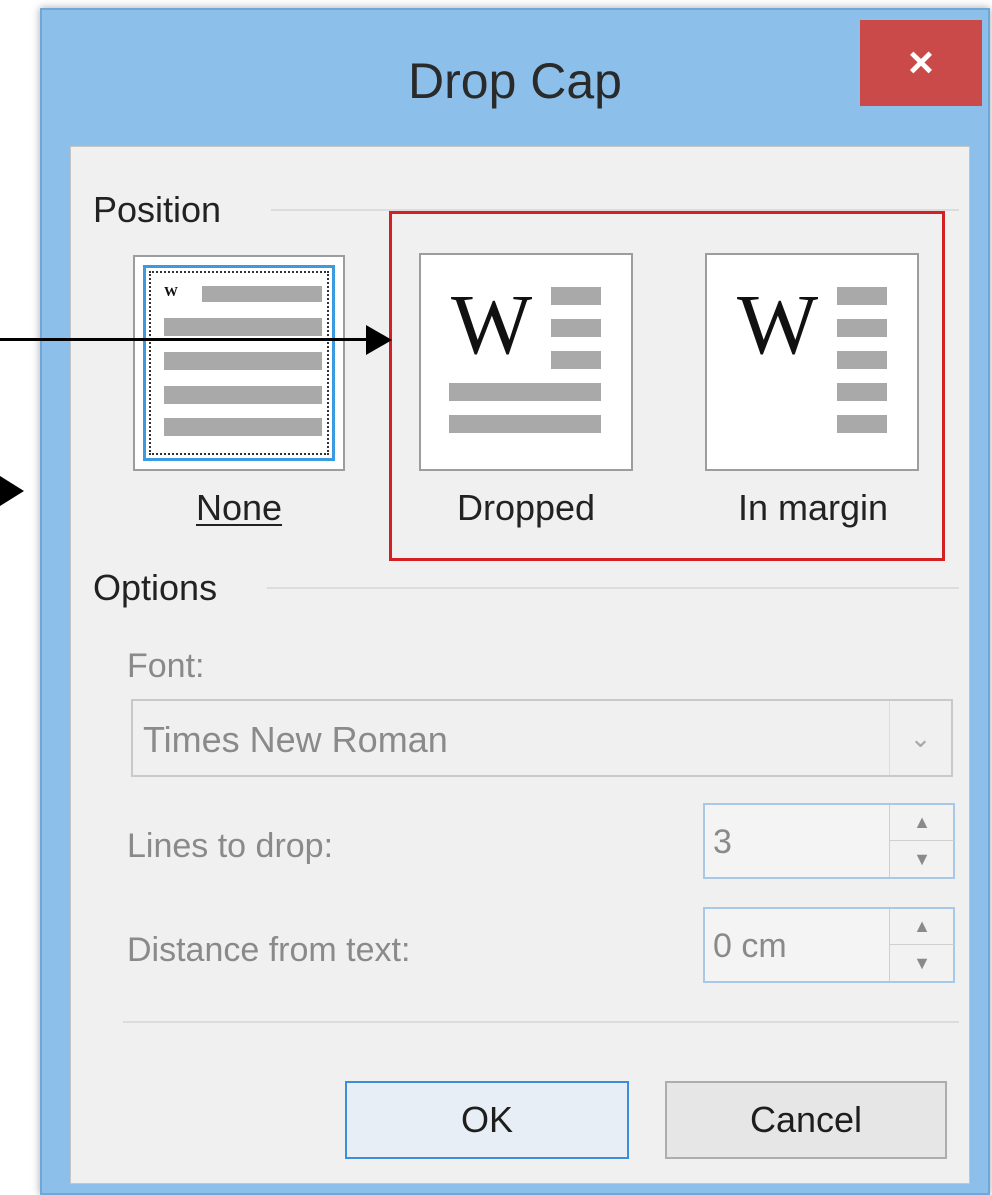 The image size is (992, 1195). What do you see at coordinates (515, 81) in the screenshot?
I see `dialog-title: Drop Cap` at bounding box center [515, 81].